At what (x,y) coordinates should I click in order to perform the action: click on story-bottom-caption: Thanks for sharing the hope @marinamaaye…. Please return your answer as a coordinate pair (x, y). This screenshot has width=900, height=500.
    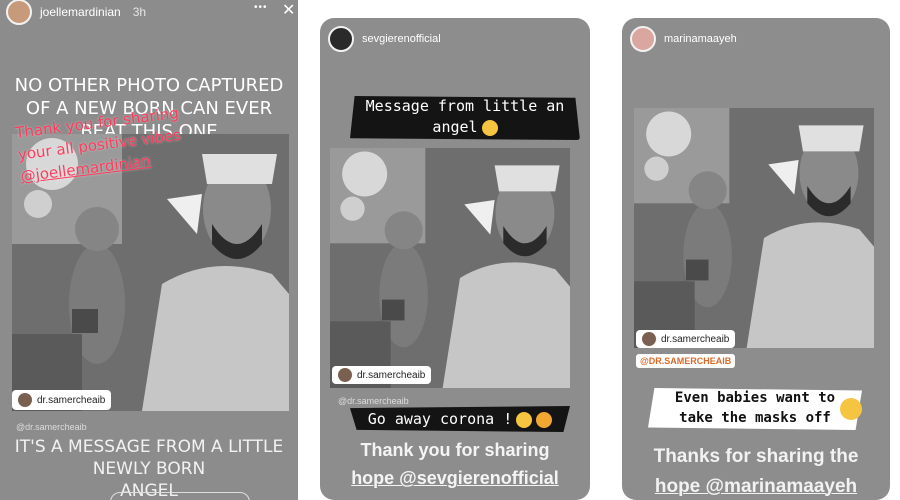
    Looking at the image, I should click on (756, 471).